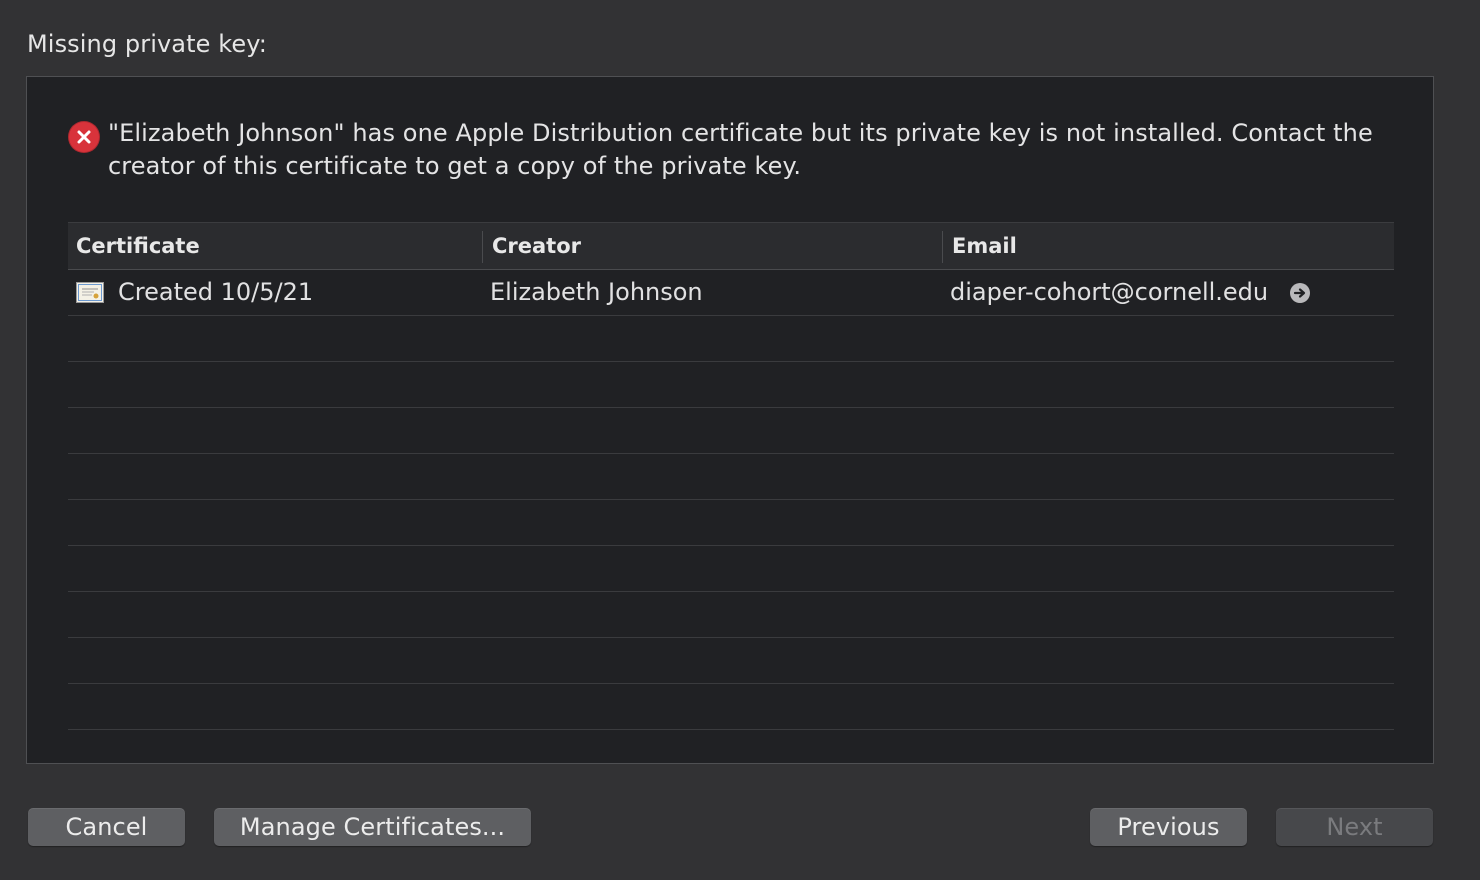 The height and width of the screenshot is (880, 1480). I want to click on arrow-right-circle-icon, so click(1300, 293).